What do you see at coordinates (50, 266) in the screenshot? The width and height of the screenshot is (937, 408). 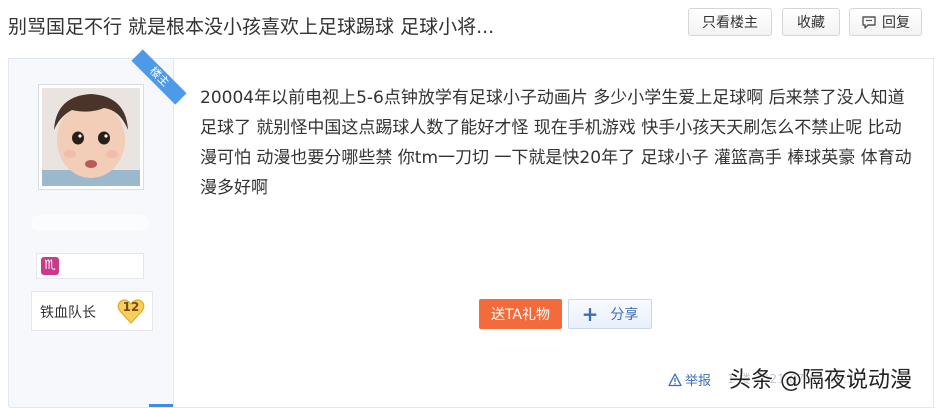 I see `scorpio-icon: ♏` at bounding box center [50, 266].